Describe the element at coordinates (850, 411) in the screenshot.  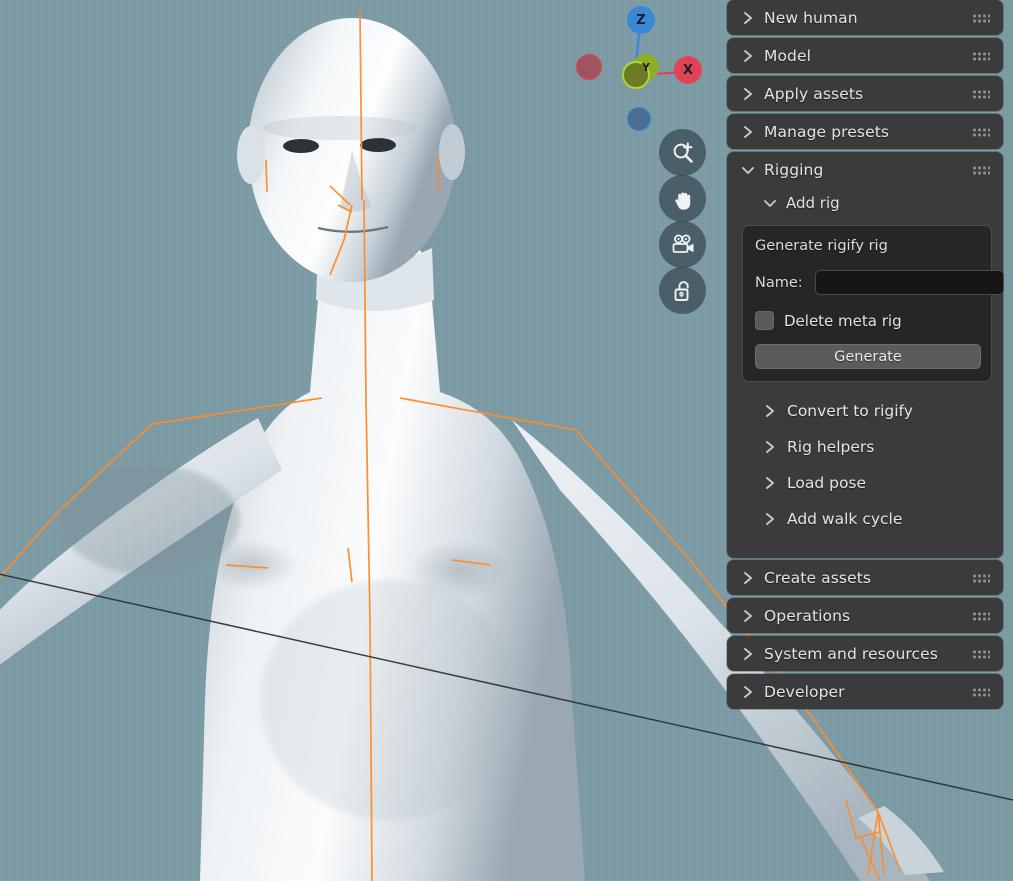
I see `subpanel-item-label: Convert to rigify` at that location.